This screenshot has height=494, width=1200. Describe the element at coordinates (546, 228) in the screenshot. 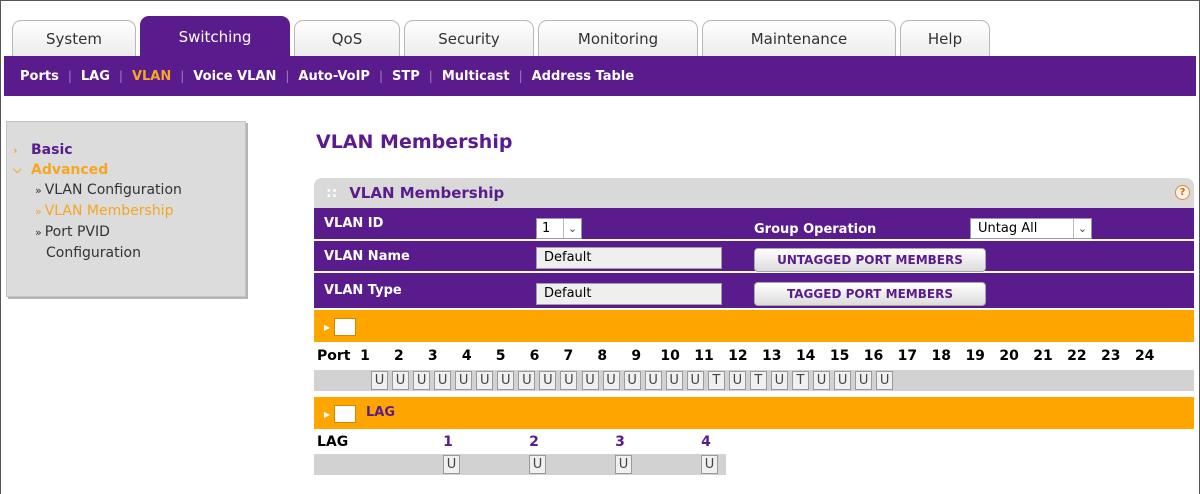

I see `vlan-id-value: 1` at that location.